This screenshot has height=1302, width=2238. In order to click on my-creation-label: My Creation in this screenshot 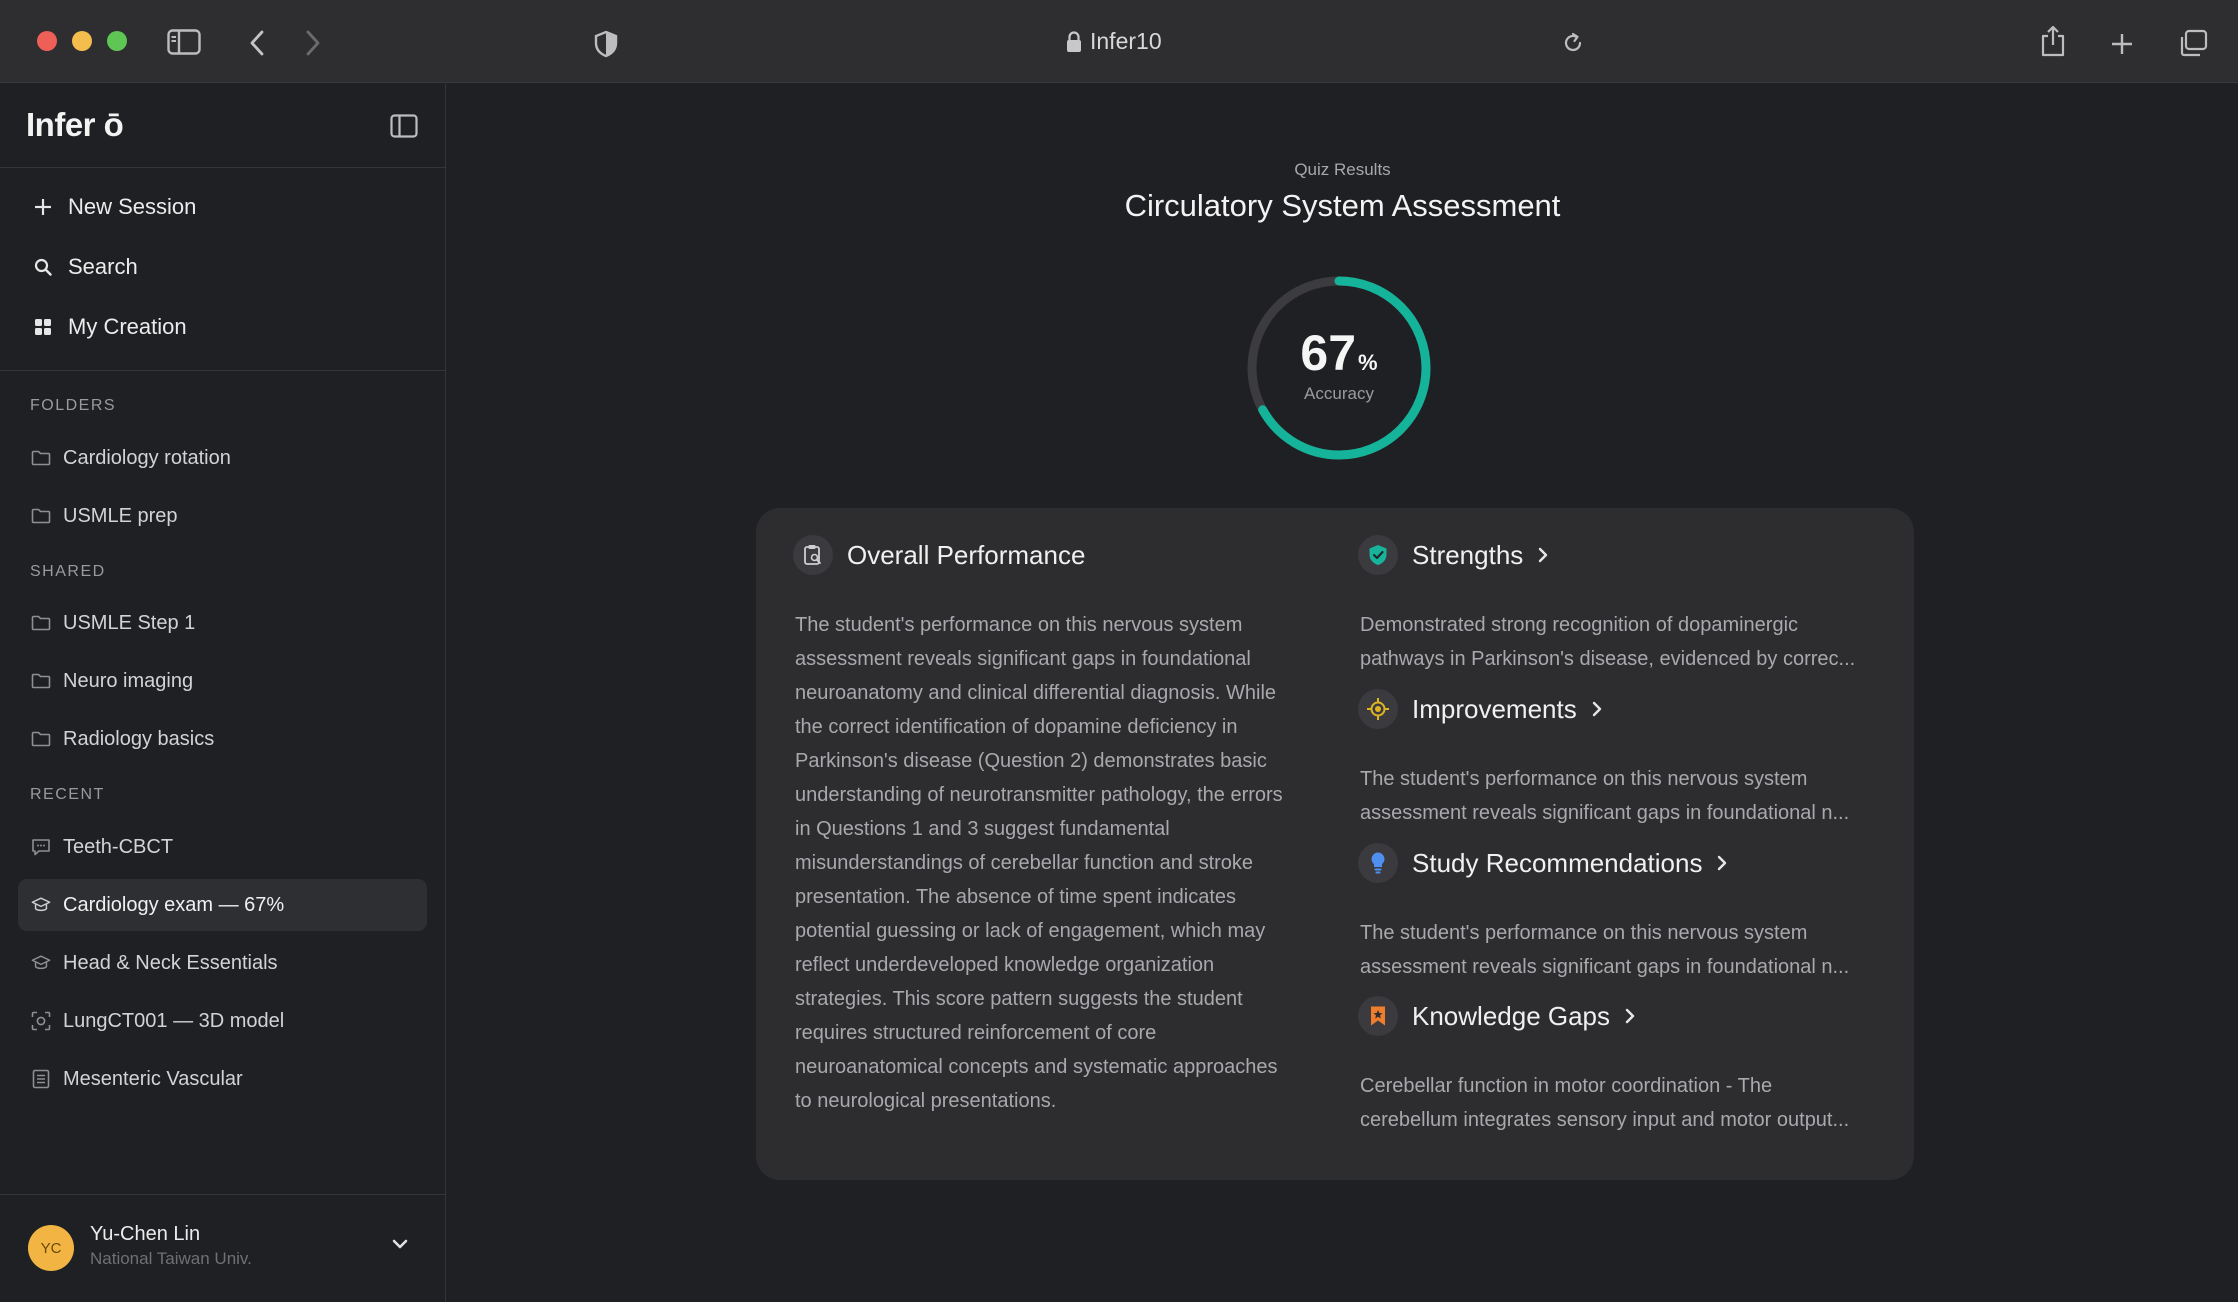, I will do `click(127, 326)`.